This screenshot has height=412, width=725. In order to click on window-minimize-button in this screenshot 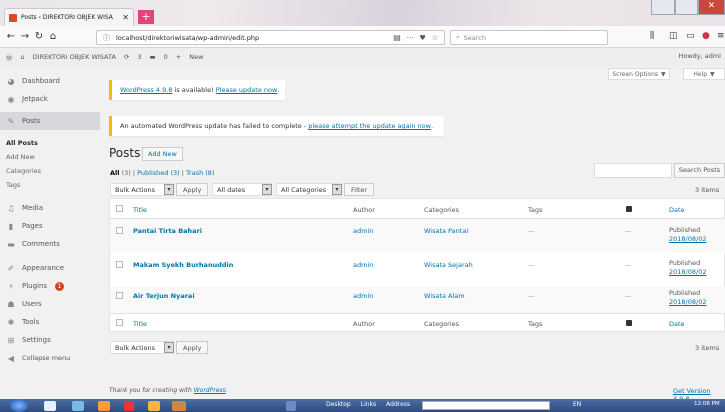, I will do `click(663, 7)`.